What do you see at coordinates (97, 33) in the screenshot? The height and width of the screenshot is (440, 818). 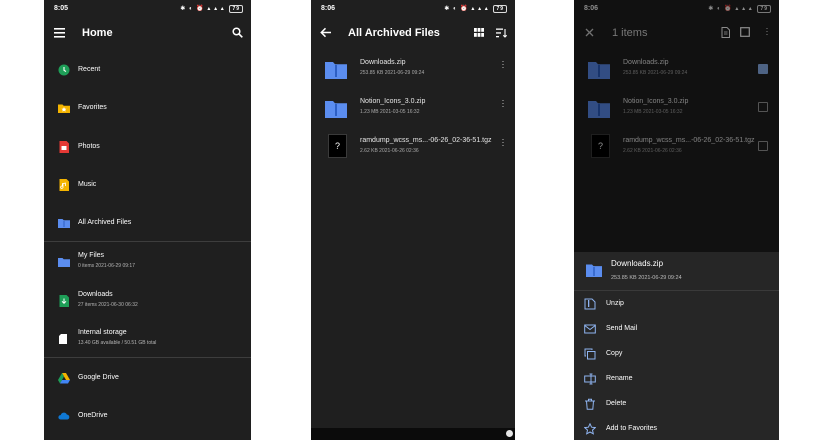 I see `page-title: Home` at bounding box center [97, 33].